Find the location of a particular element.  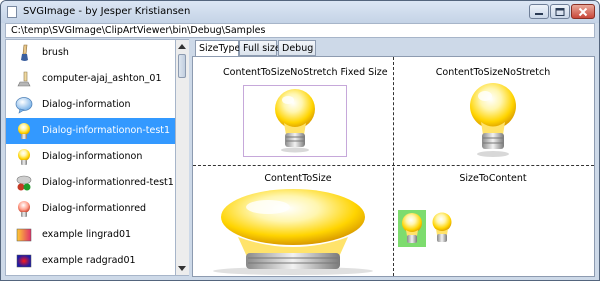

list-item: Dialog-informationred-test1 is located at coordinates (90, 183).